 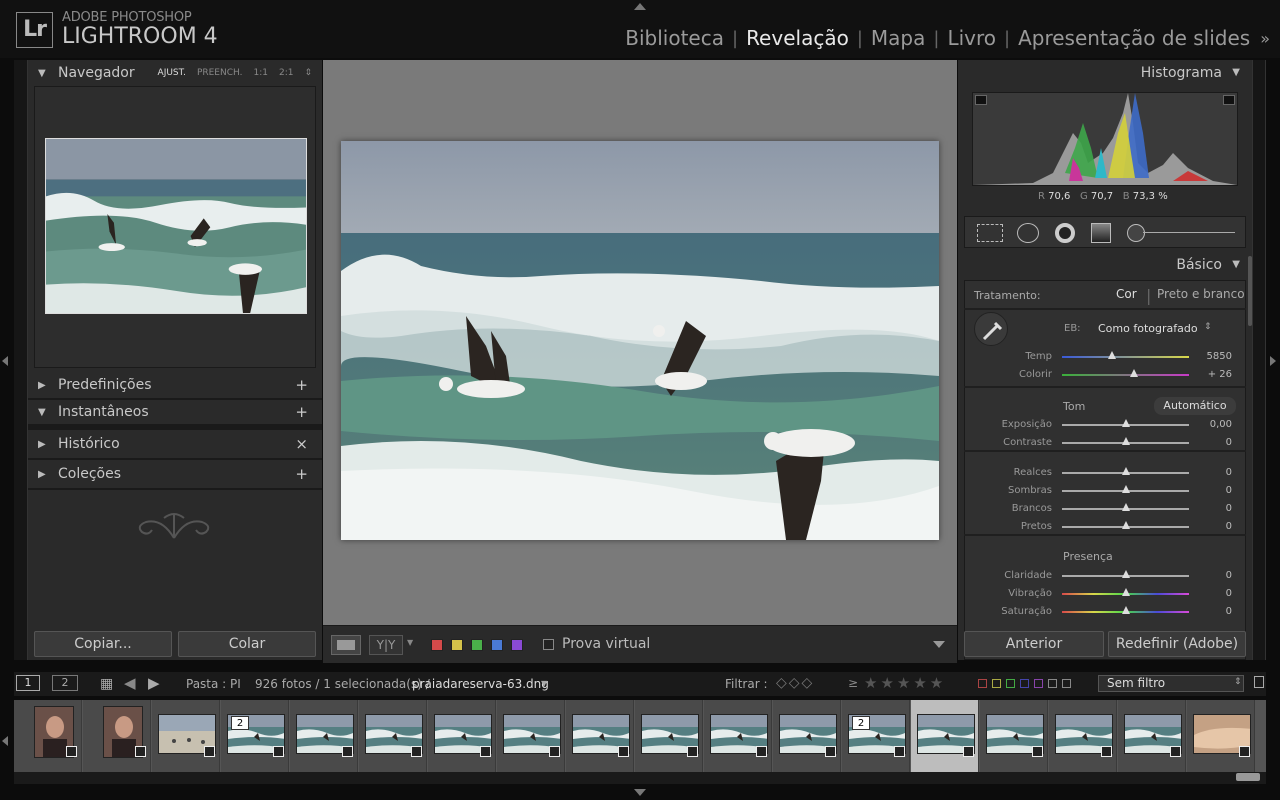 I want to click on basic-header: Básico ▼, so click(x=1105, y=265).